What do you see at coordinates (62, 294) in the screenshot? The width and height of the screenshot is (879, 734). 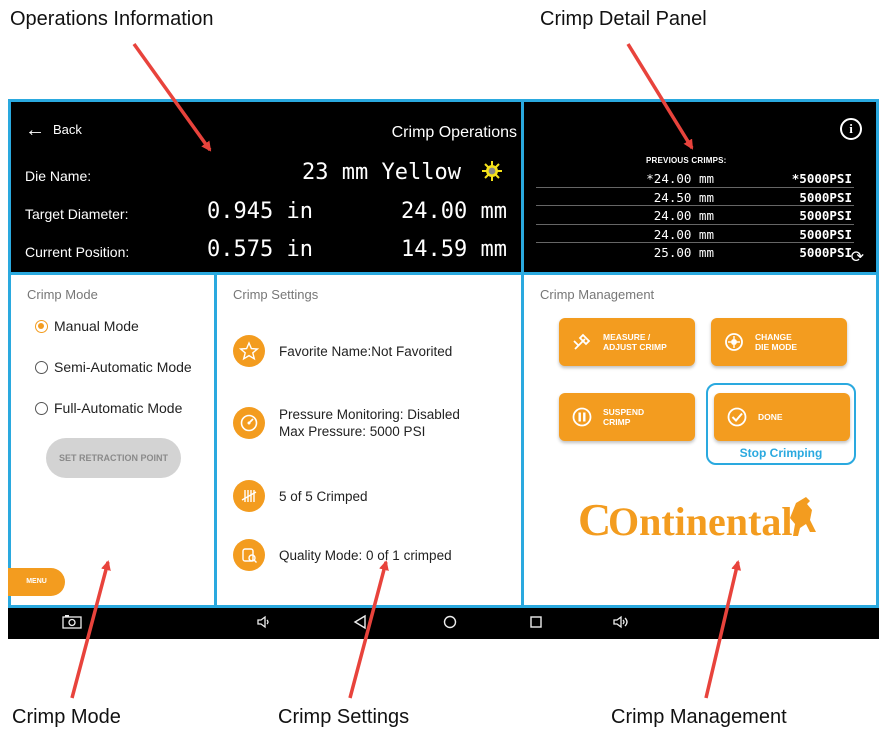 I see `section-title: Crimp Mode` at bounding box center [62, 294].